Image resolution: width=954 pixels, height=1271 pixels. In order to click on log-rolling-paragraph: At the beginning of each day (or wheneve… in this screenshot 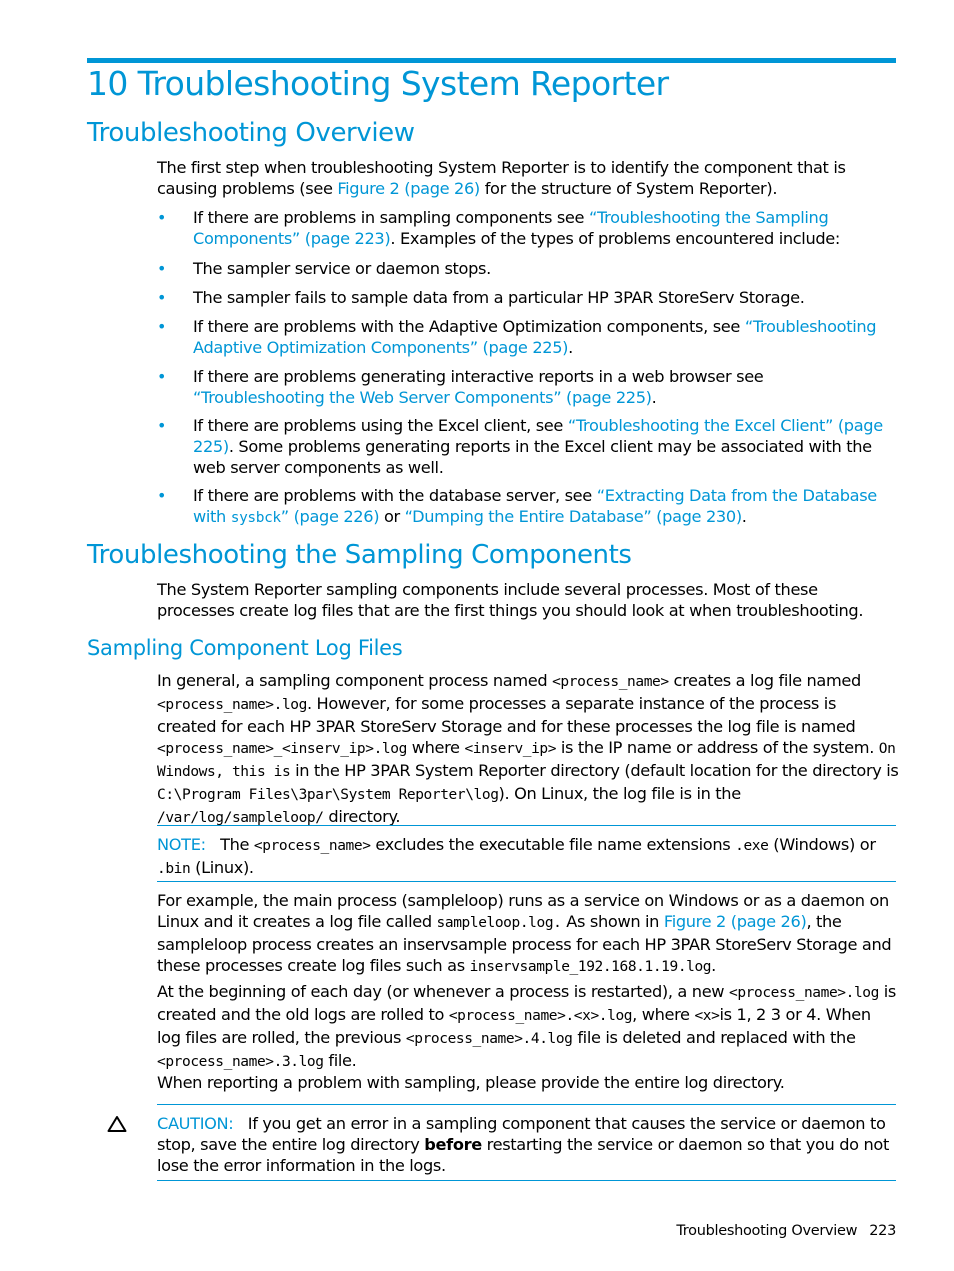, I will do `click(528, 1027)`.